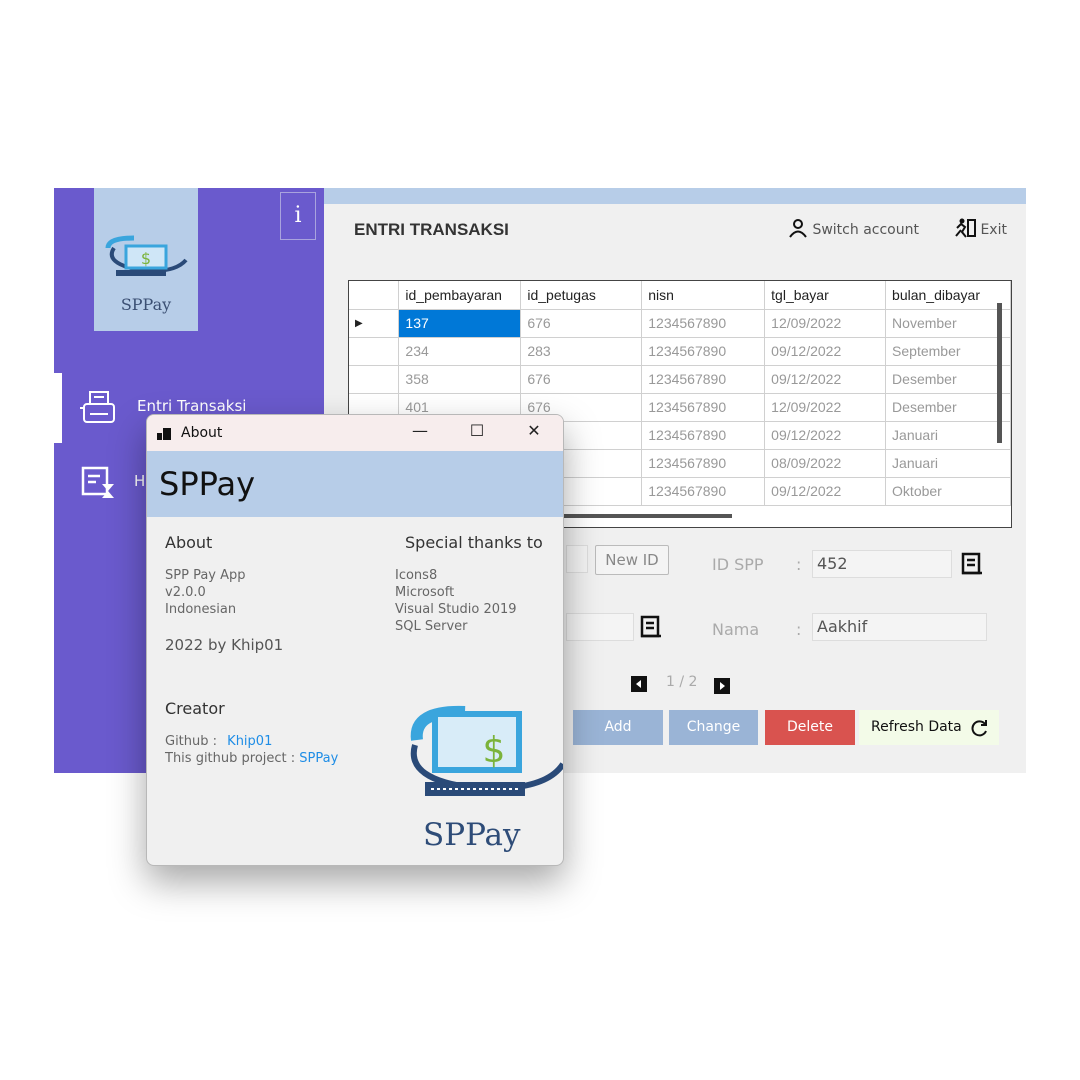 This screenshot has height=1080, width=1080. What do you see at coordinates (189, 542) in the screenshot?
I see `about-heading: About` at bounding box center [189, 542].